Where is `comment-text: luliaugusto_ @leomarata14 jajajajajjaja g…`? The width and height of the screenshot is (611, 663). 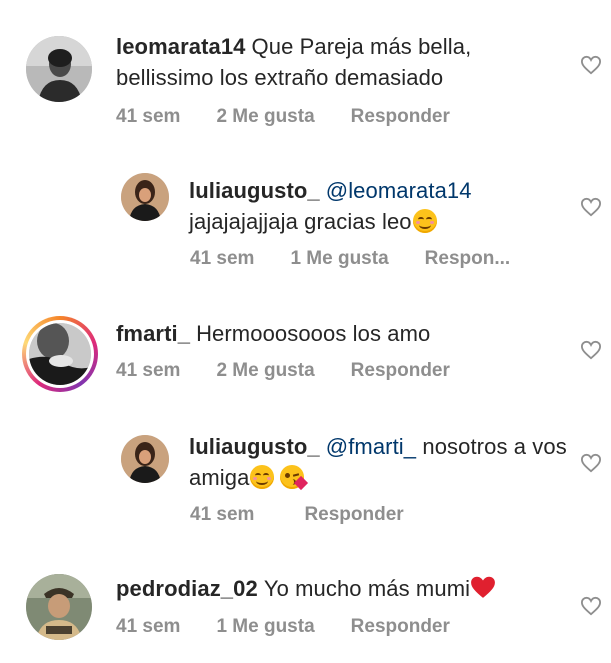 comment-text: luliaugusto_ @leomarata14 jajajajajjaja g… is located at coordinates (374, 206).